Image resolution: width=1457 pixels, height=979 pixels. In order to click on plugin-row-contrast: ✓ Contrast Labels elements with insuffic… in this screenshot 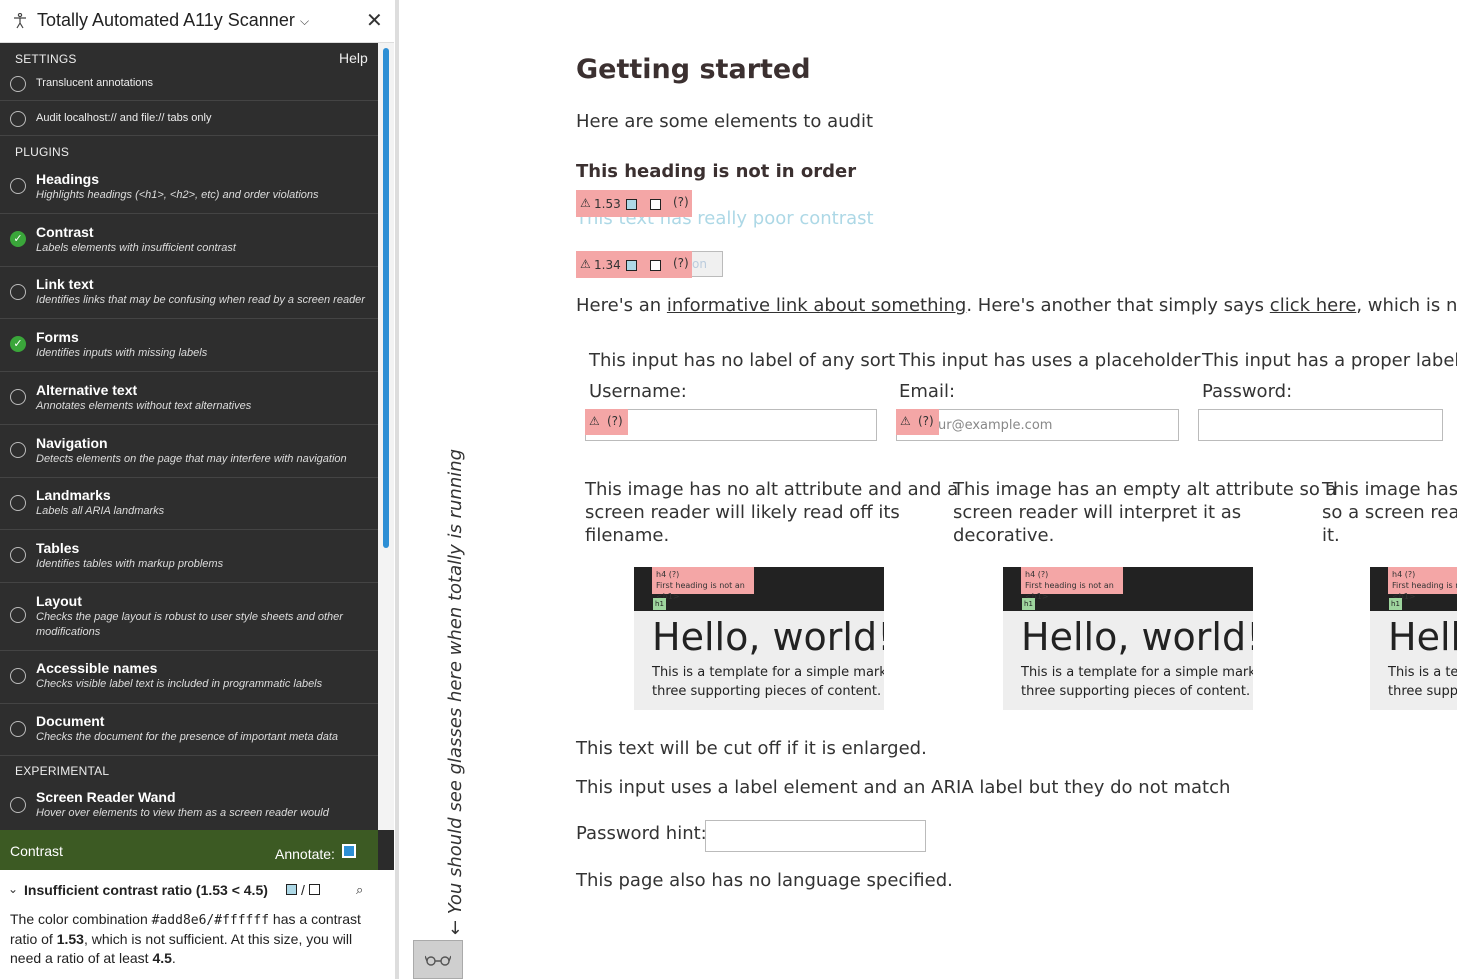, I will do `click(189, 240)`.